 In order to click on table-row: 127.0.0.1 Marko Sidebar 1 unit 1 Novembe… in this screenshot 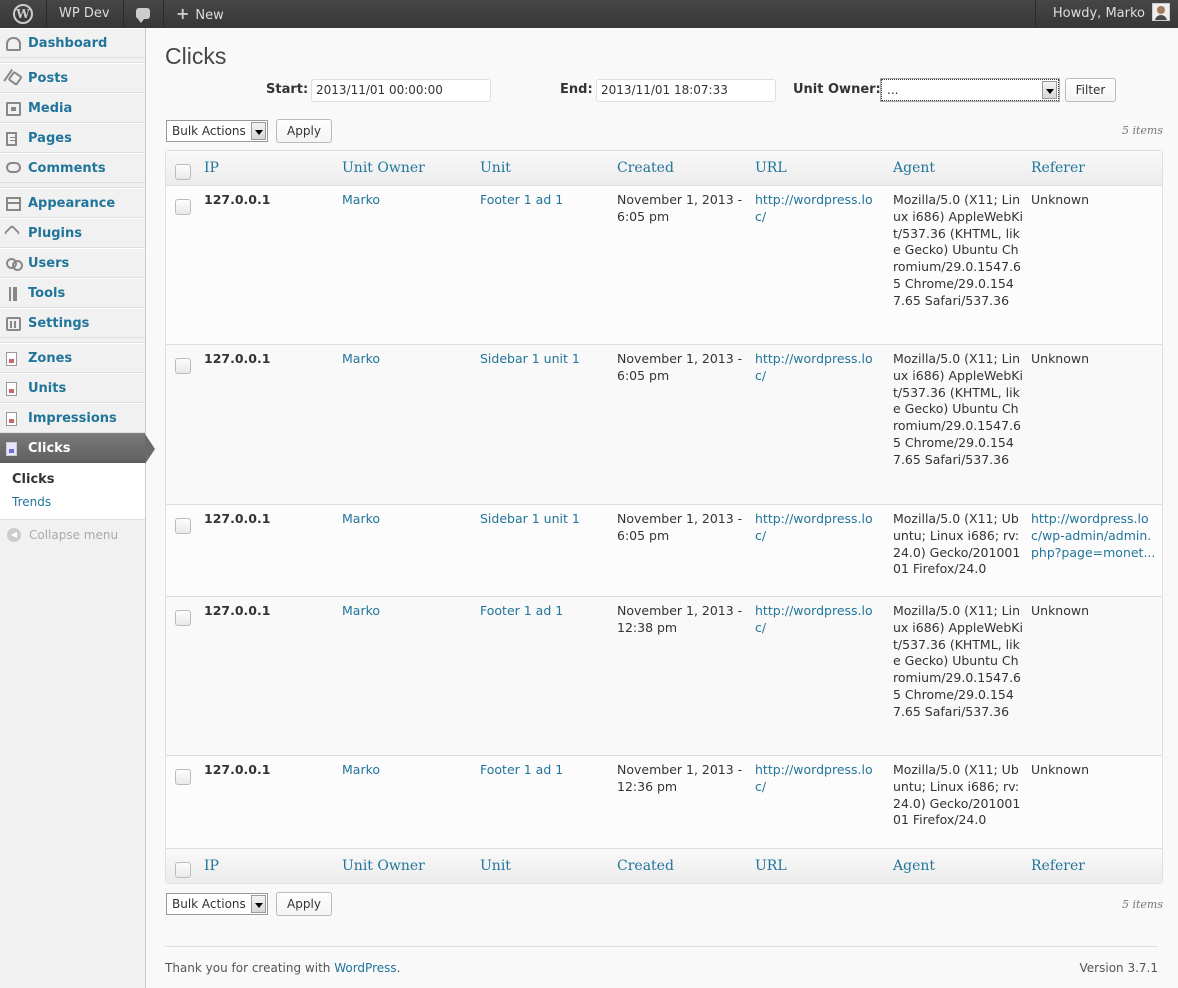, I will do `click(664, 425)`.